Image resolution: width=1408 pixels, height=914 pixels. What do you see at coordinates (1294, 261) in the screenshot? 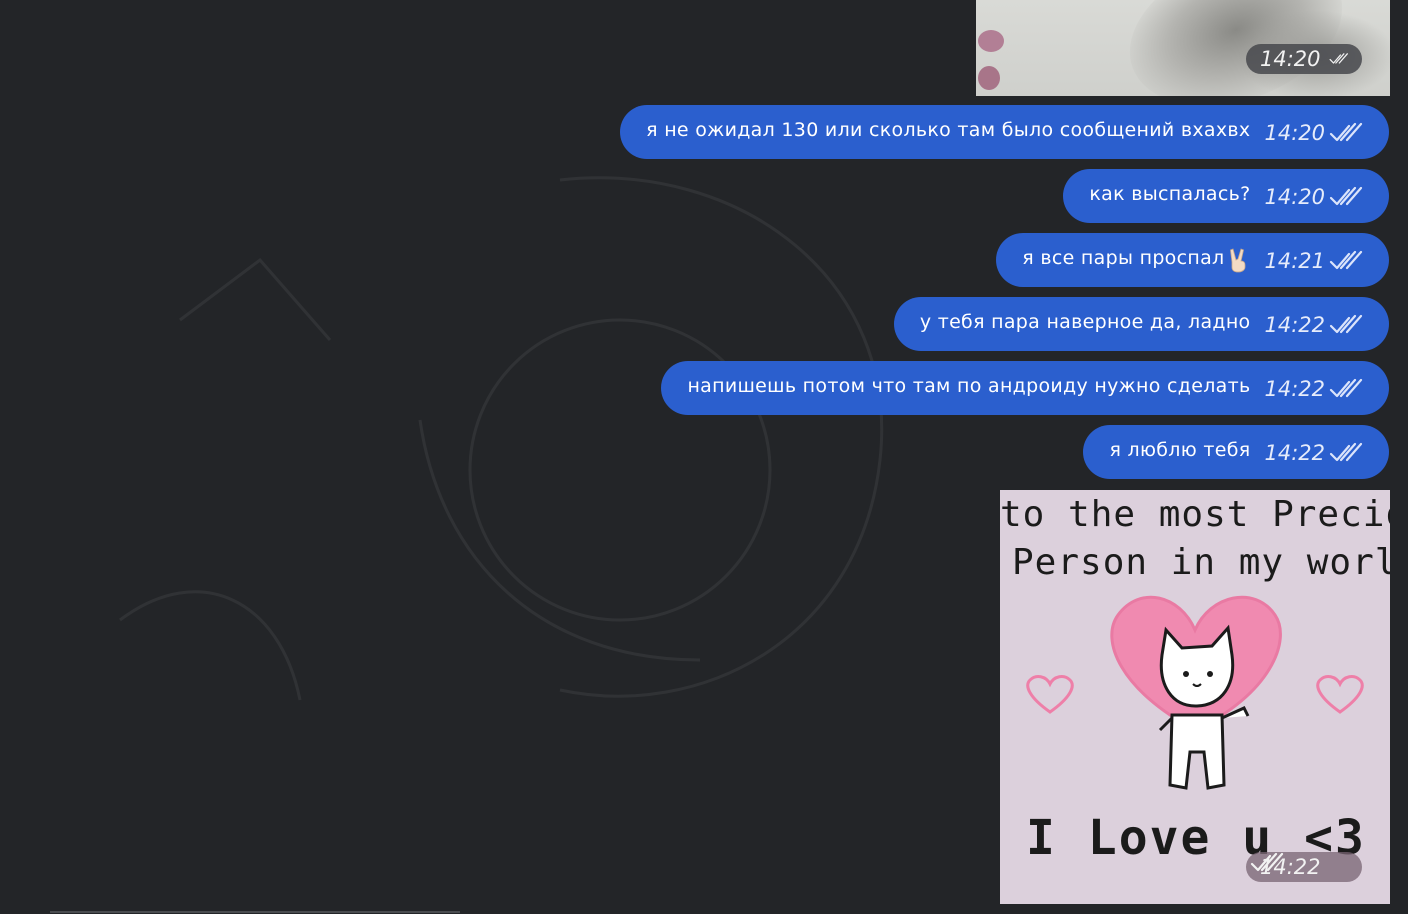
I see `message-time: 14:21` at bounding box center [1294, 261].